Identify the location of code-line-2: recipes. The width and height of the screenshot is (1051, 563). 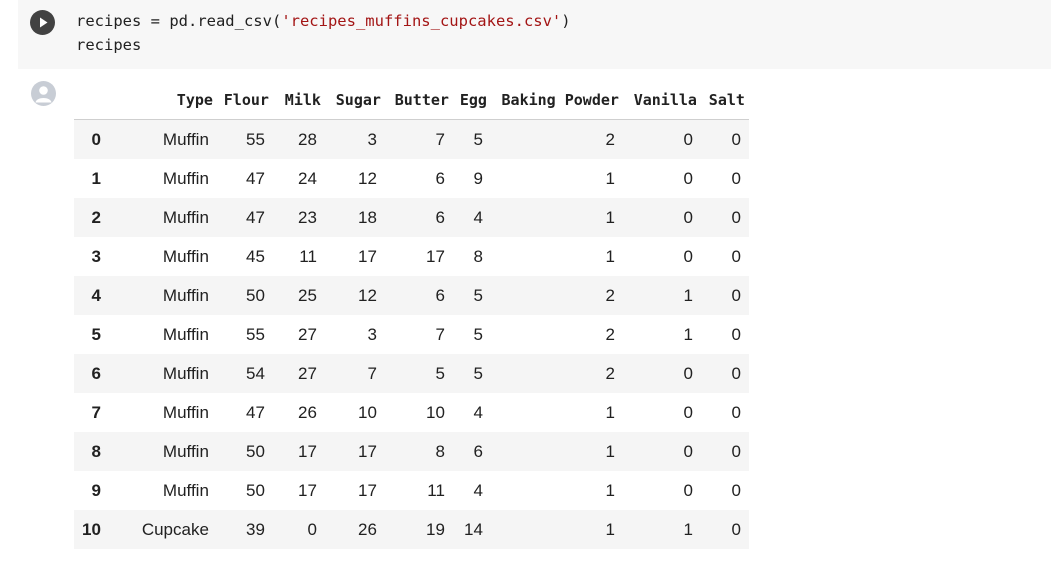
(108, 45).